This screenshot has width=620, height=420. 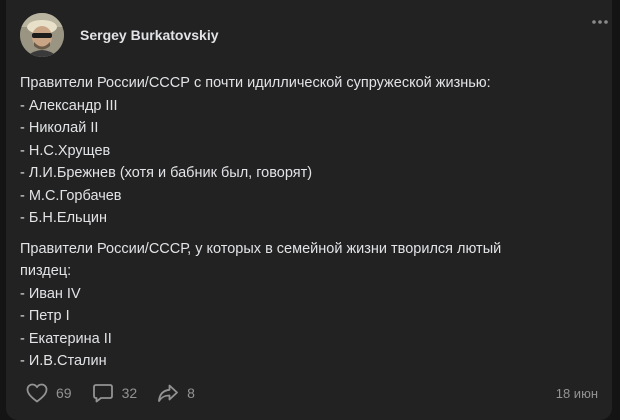 I want to click on like-count: 69, so click(x=64, y=393).